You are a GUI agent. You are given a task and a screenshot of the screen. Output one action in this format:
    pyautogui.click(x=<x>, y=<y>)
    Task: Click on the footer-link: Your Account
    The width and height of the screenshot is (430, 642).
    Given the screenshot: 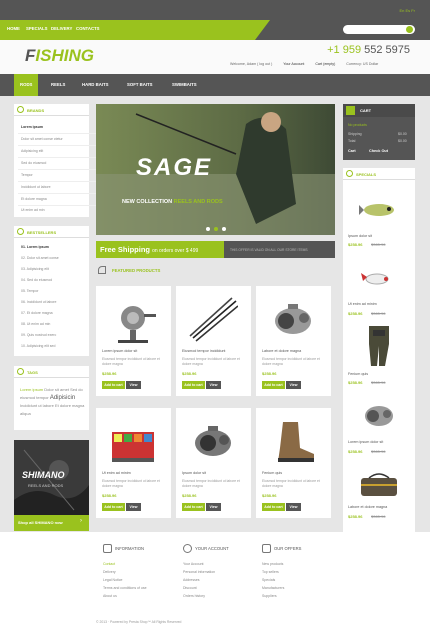 What is the action you would take?
    pyautogui.click(x=193, y=564)
    